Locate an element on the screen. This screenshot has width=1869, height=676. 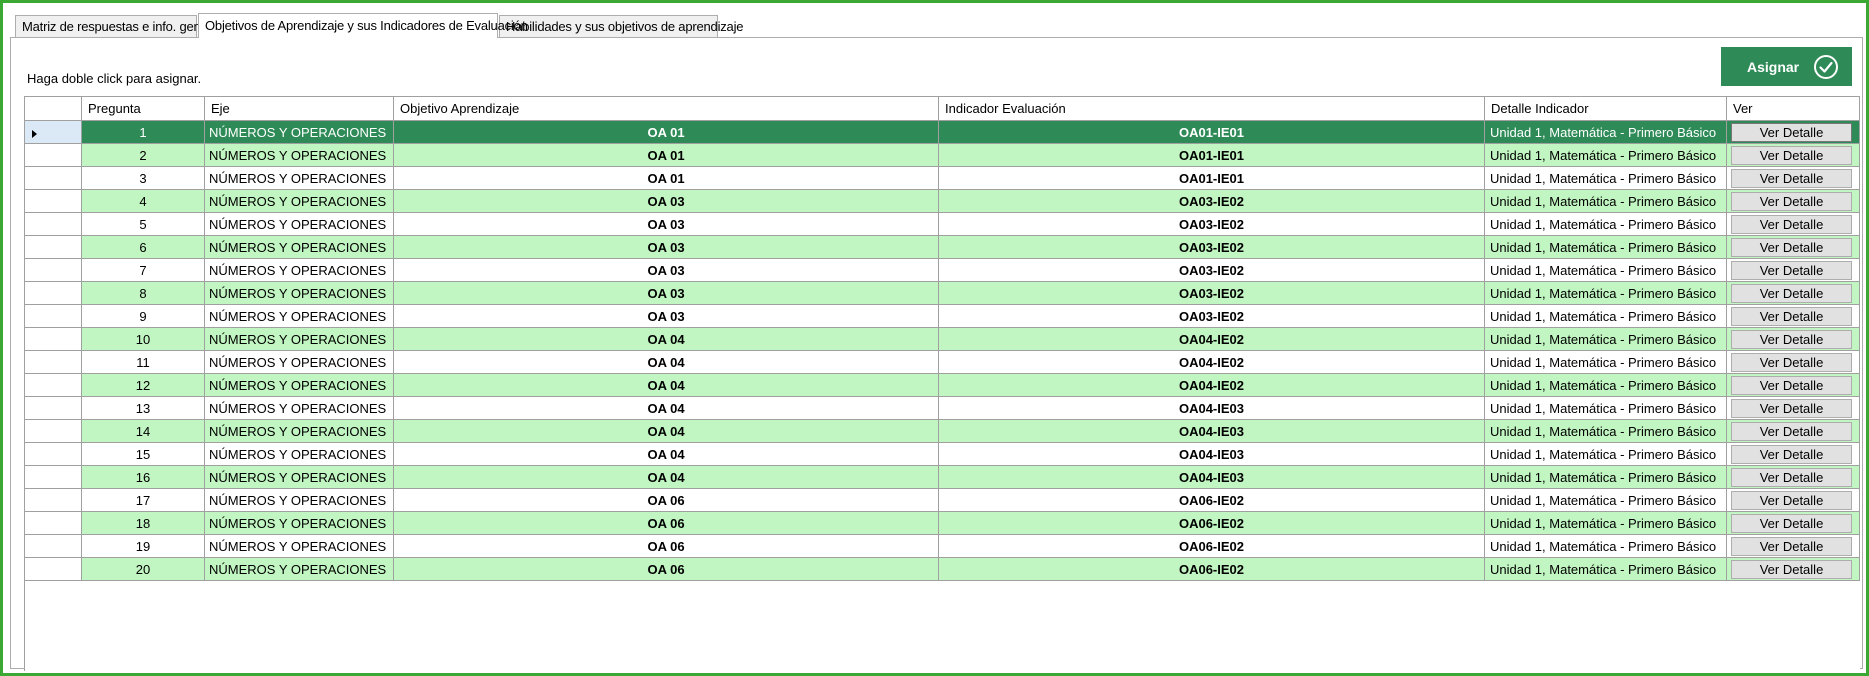
cell-pregunta: 4 is located at coordinates (143, 201).